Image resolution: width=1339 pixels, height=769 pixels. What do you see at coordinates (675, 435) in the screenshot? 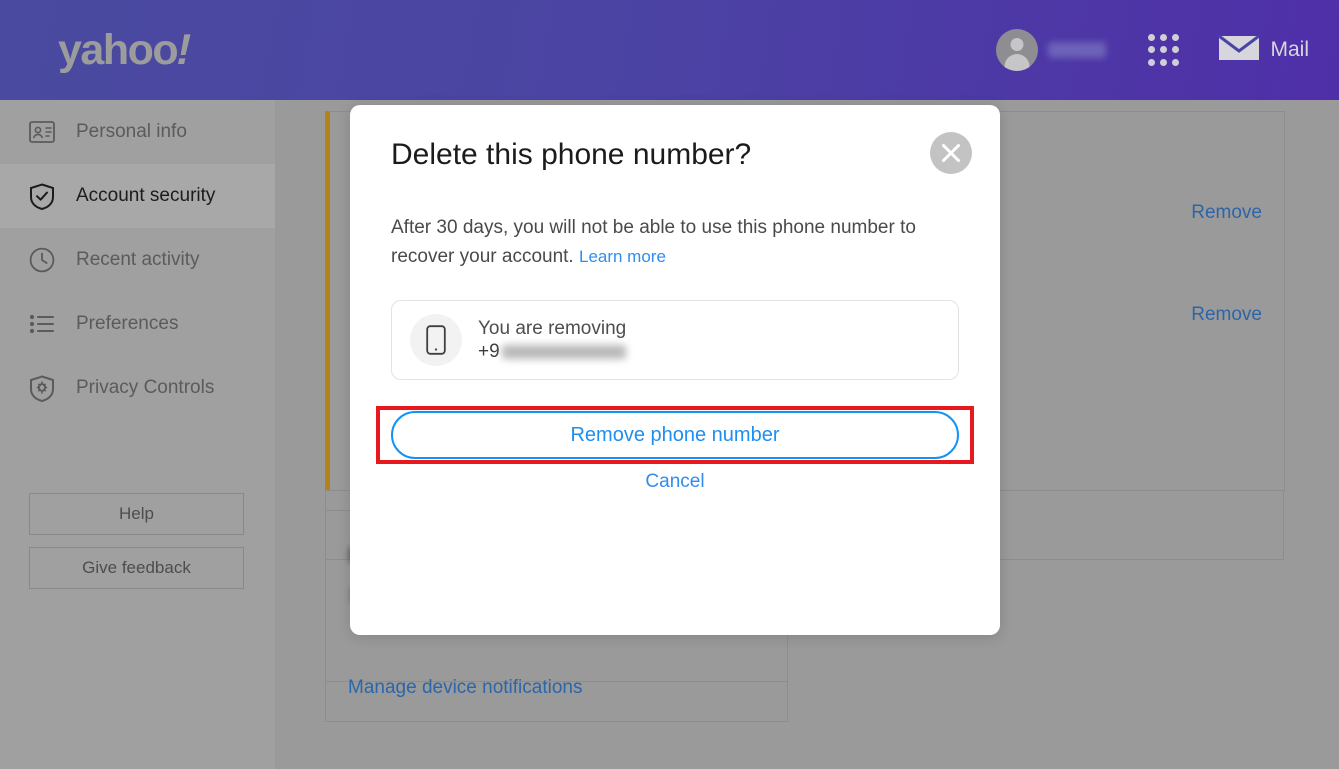
I see `remove-phone-number-button: Remove phone number` at bounding box center [675, 435].